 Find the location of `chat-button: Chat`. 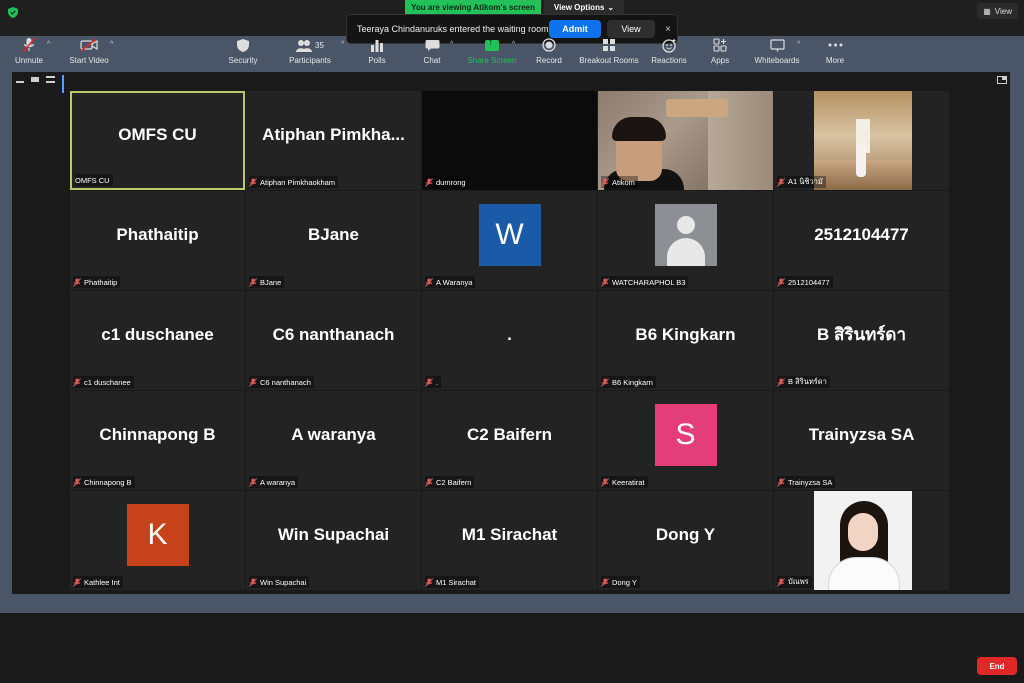

chat-button: Chat is located at coordinates (432, 53).